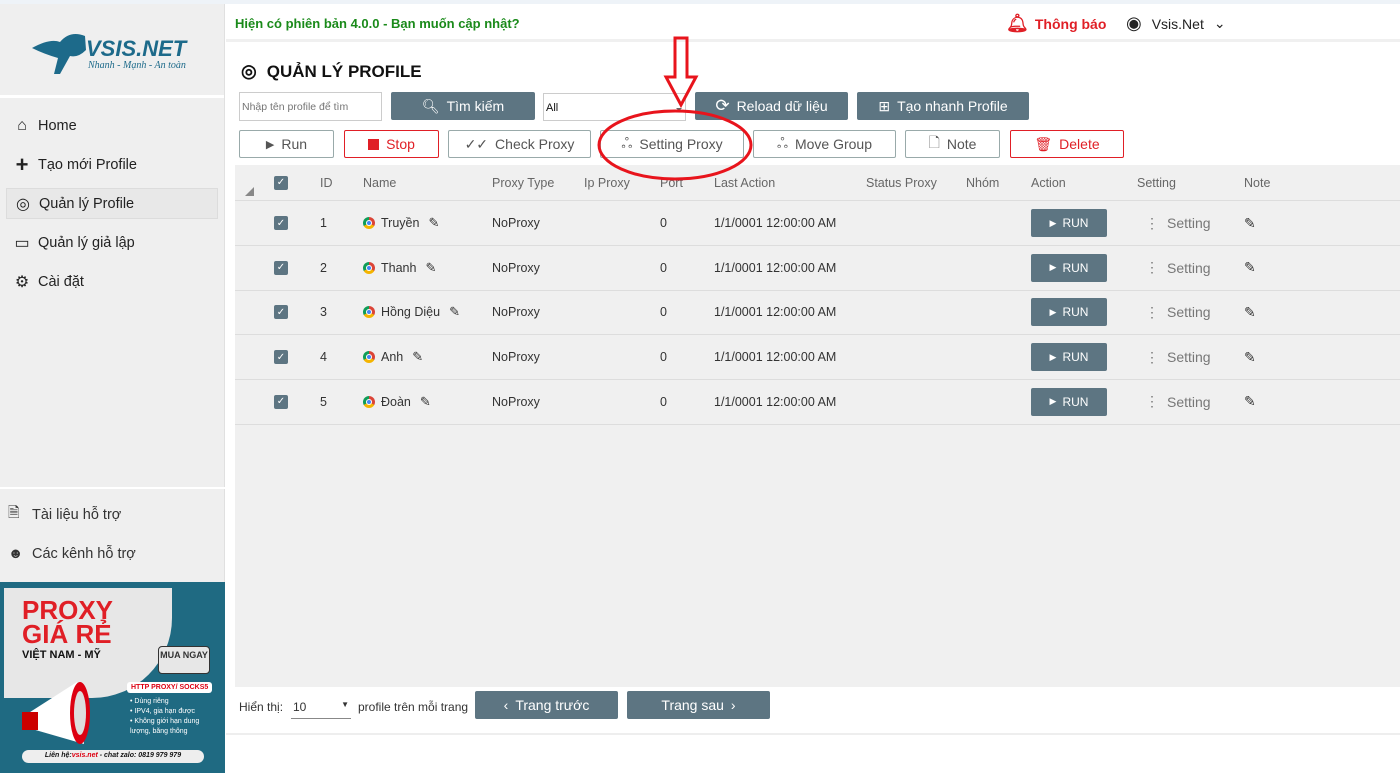  Describe the element at coordinates (22, 125) in the screenshot. I see `home-icon: ⌂` at that location.